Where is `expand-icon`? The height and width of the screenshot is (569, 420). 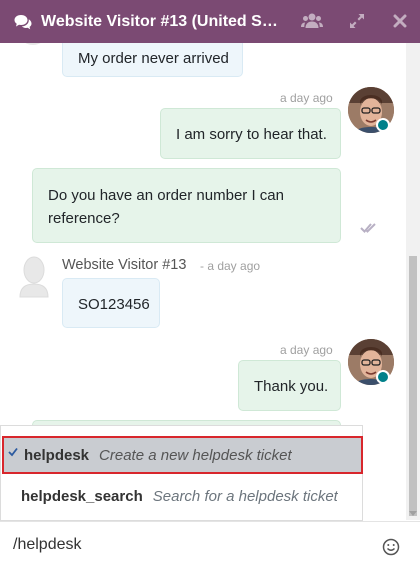
expand-icon is located at coordinates (357, 21).